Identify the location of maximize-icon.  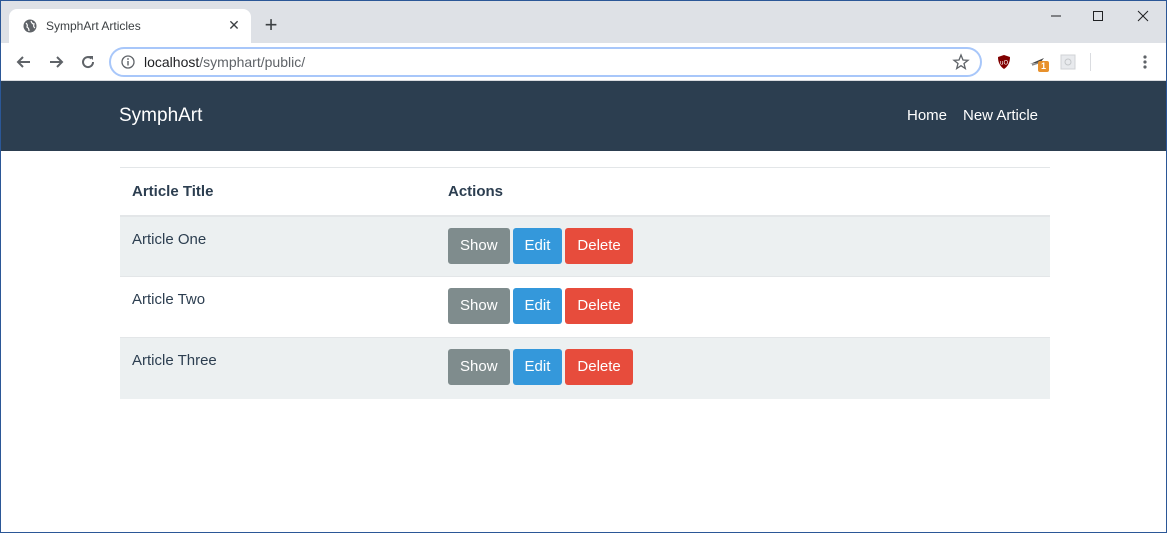
(1098, 17).